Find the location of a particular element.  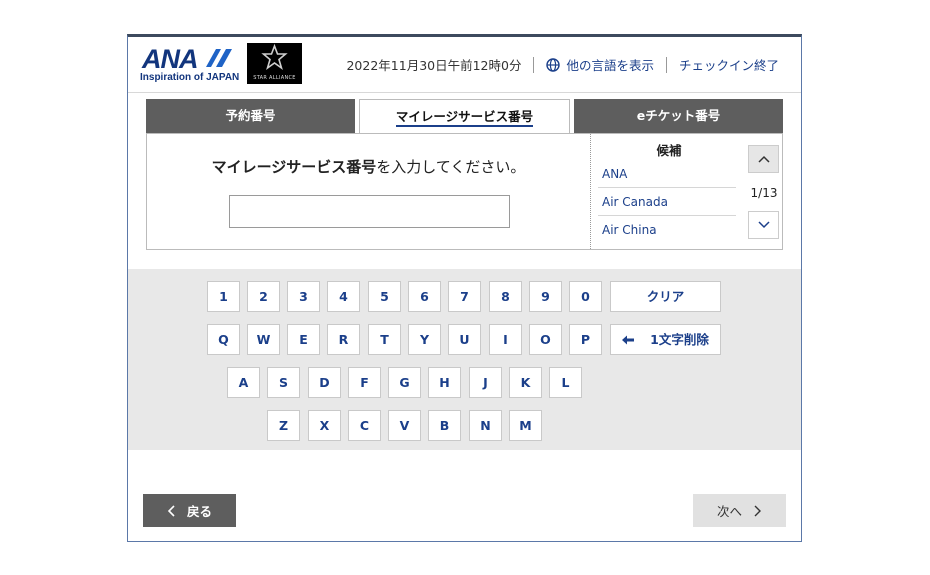

language-link: 他の言語を表示 is located at coordinates (600, 64).